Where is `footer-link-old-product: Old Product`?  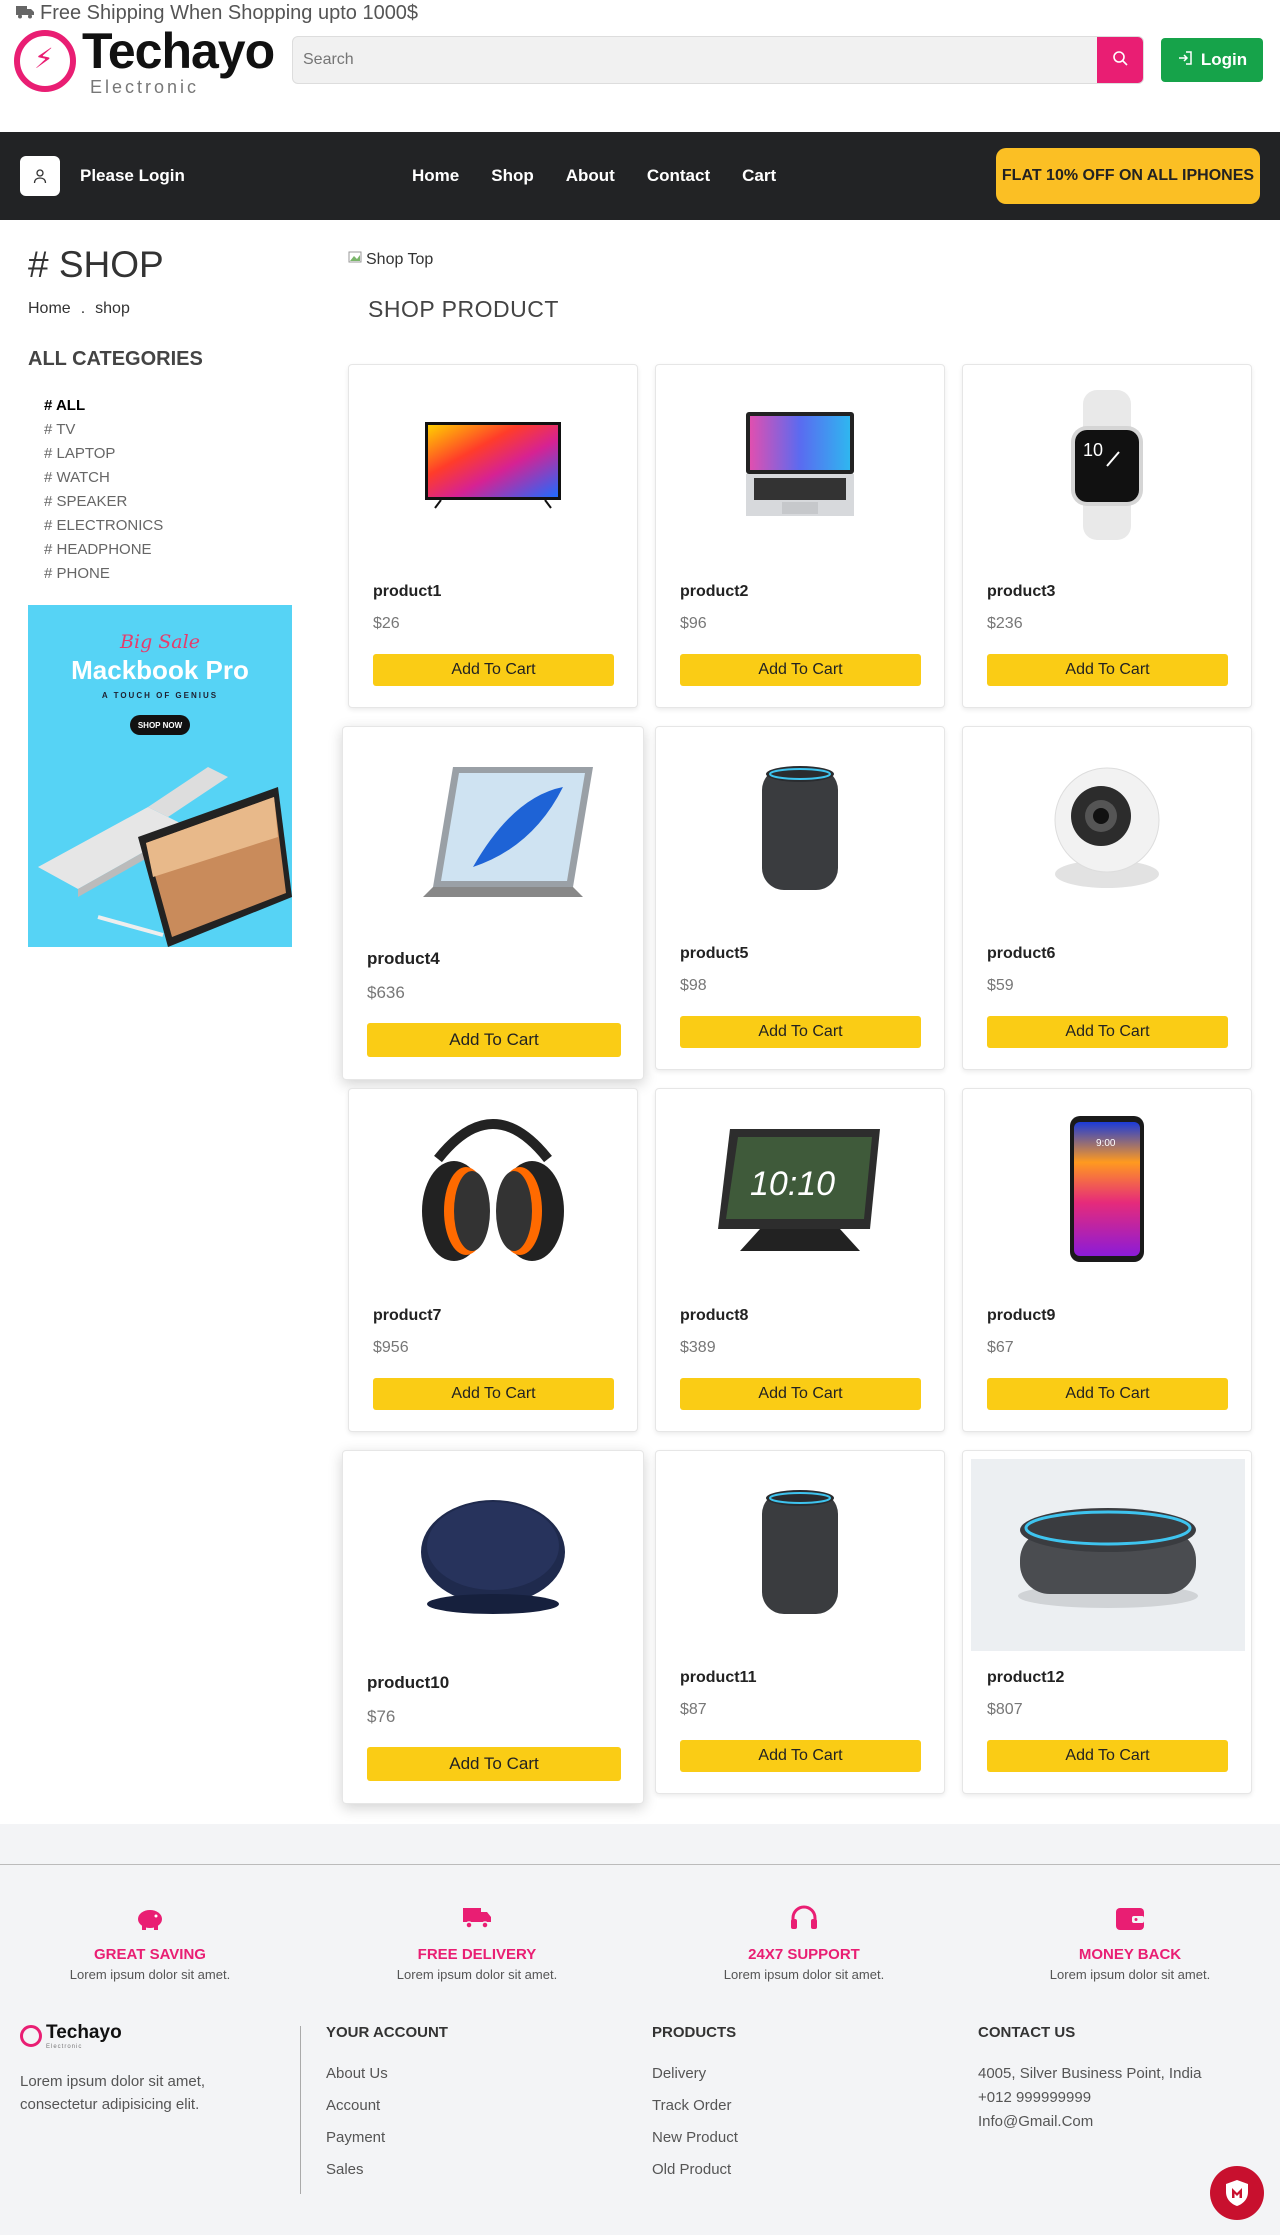
footer-link-old-product: Old Product is located at coordinates (695, 2177).